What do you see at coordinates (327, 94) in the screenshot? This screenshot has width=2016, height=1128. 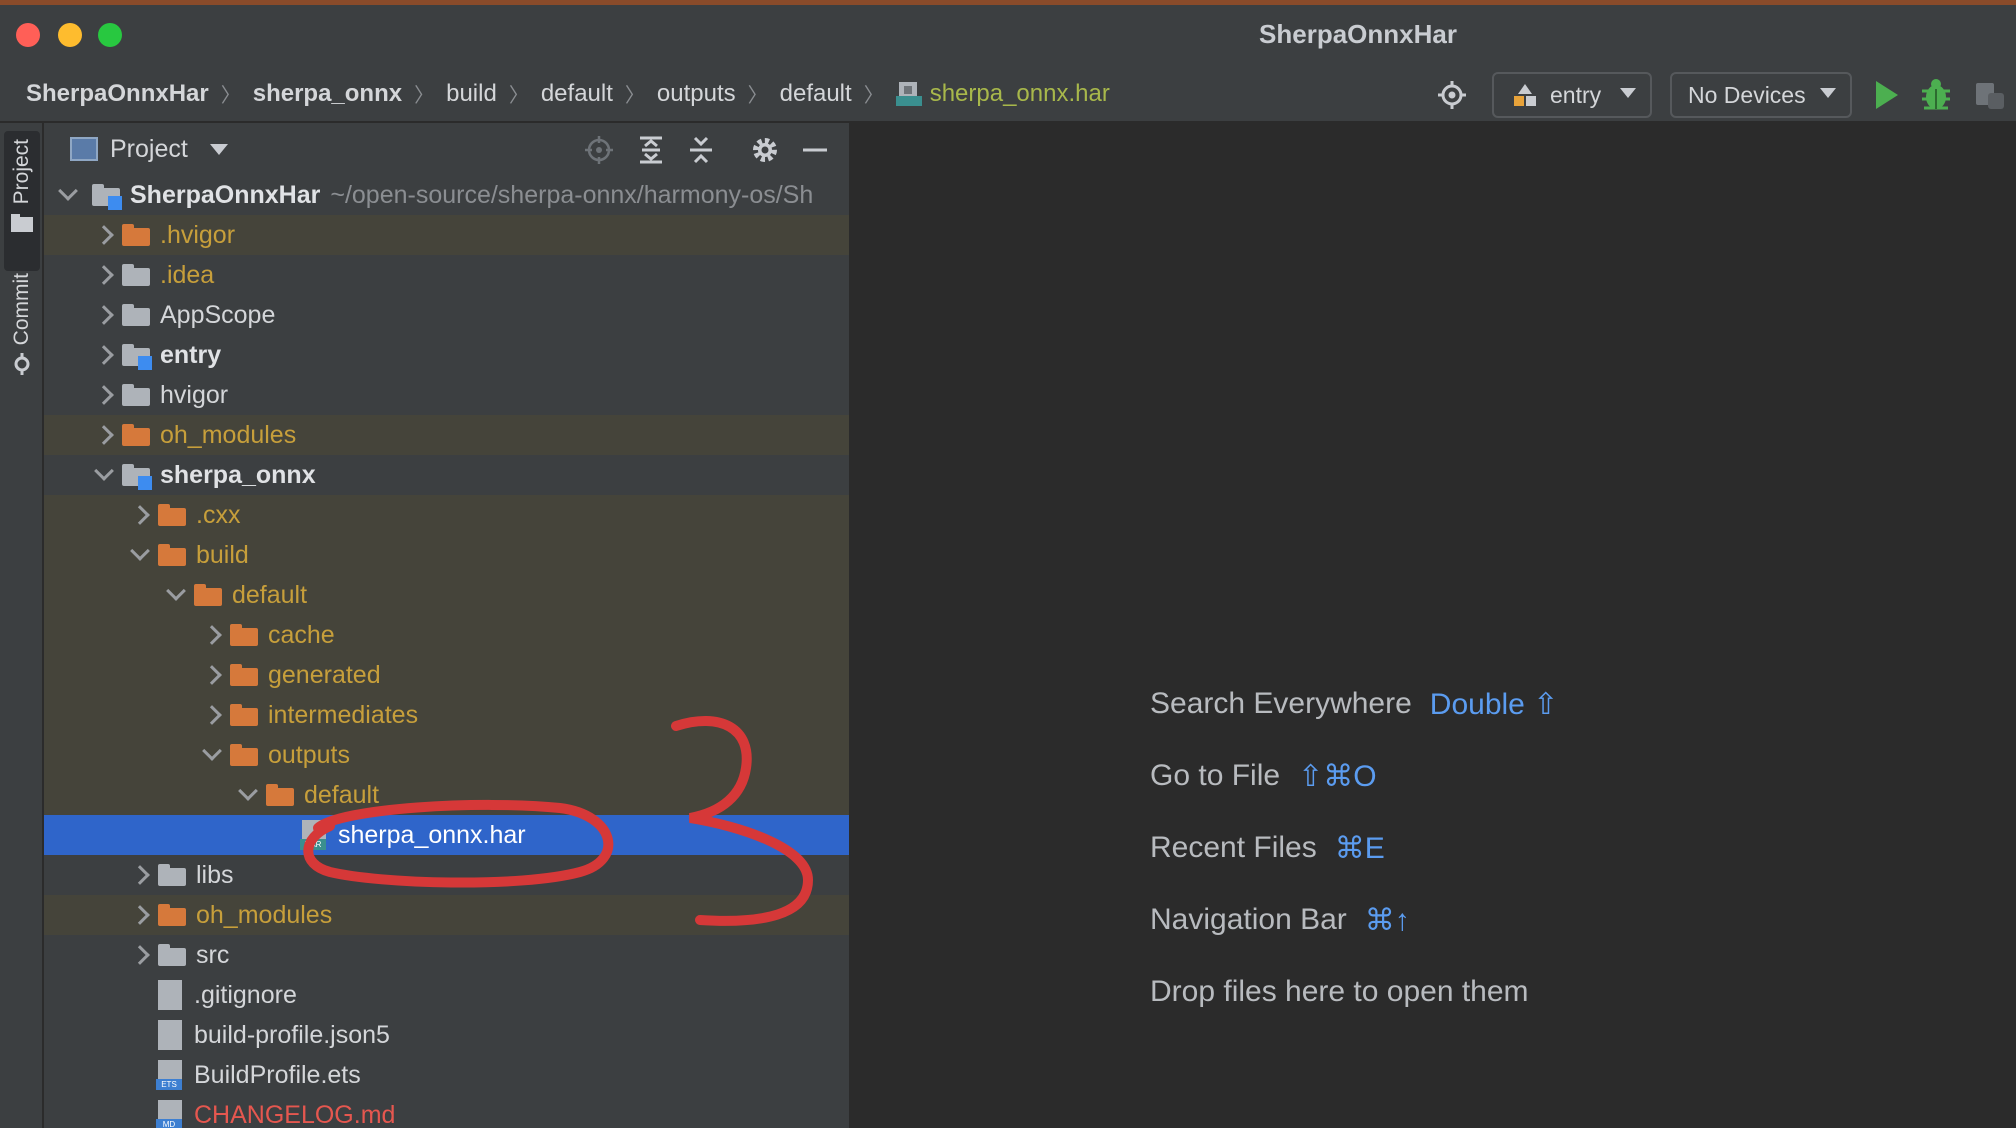 I see `breadcrumb-item: sherpa_onnx` at bounding box center [327, 94].